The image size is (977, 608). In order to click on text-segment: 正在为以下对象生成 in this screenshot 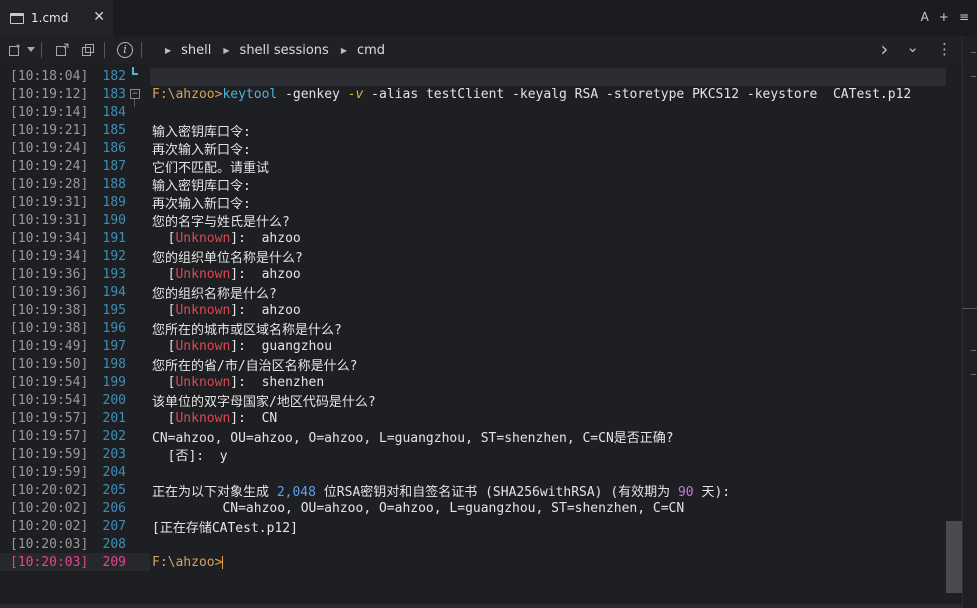, I will do `click(214, 492)`.